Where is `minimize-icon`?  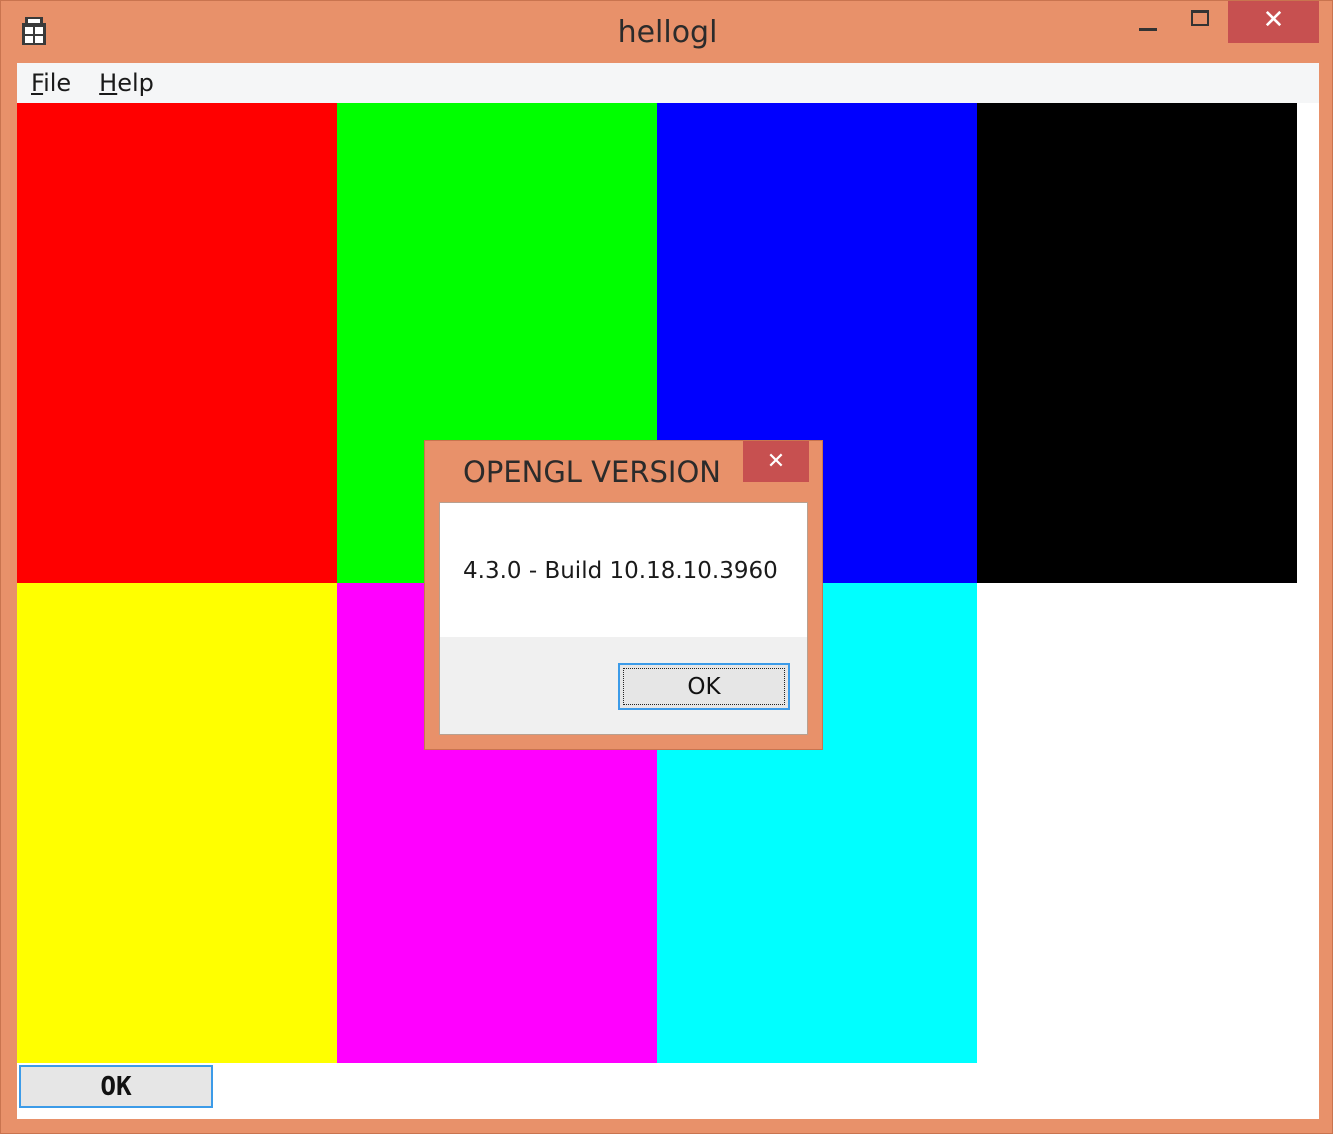
minimize-icon is located at coordinates (1148, 29).